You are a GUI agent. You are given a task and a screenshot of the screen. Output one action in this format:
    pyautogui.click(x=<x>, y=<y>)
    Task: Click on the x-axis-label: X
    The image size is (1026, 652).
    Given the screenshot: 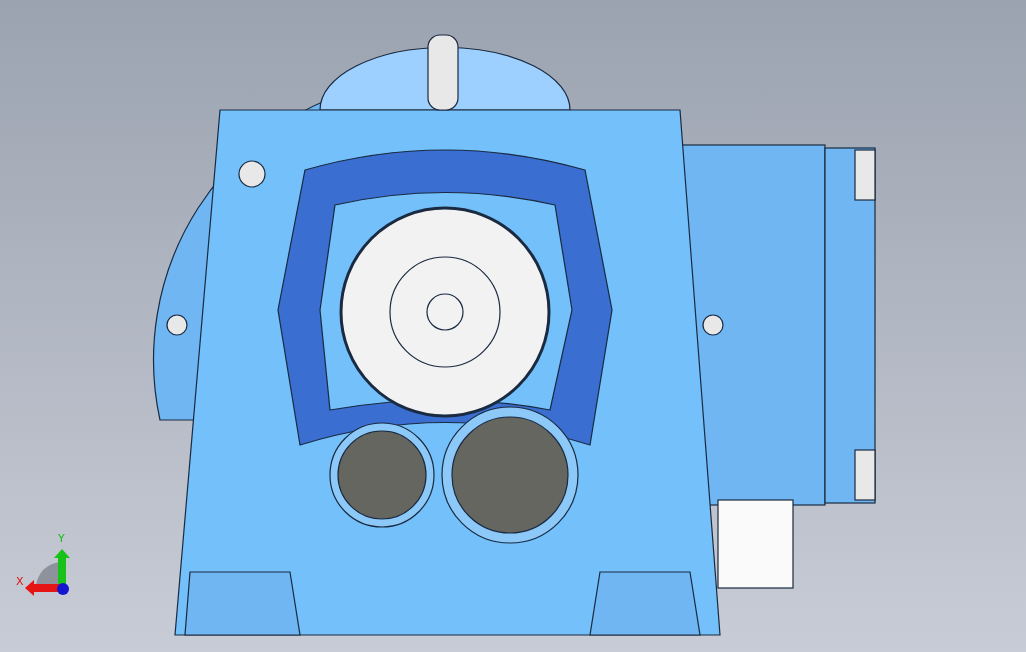 What is the action you would take?
    pyautogui.click(x=20, y=581)
    